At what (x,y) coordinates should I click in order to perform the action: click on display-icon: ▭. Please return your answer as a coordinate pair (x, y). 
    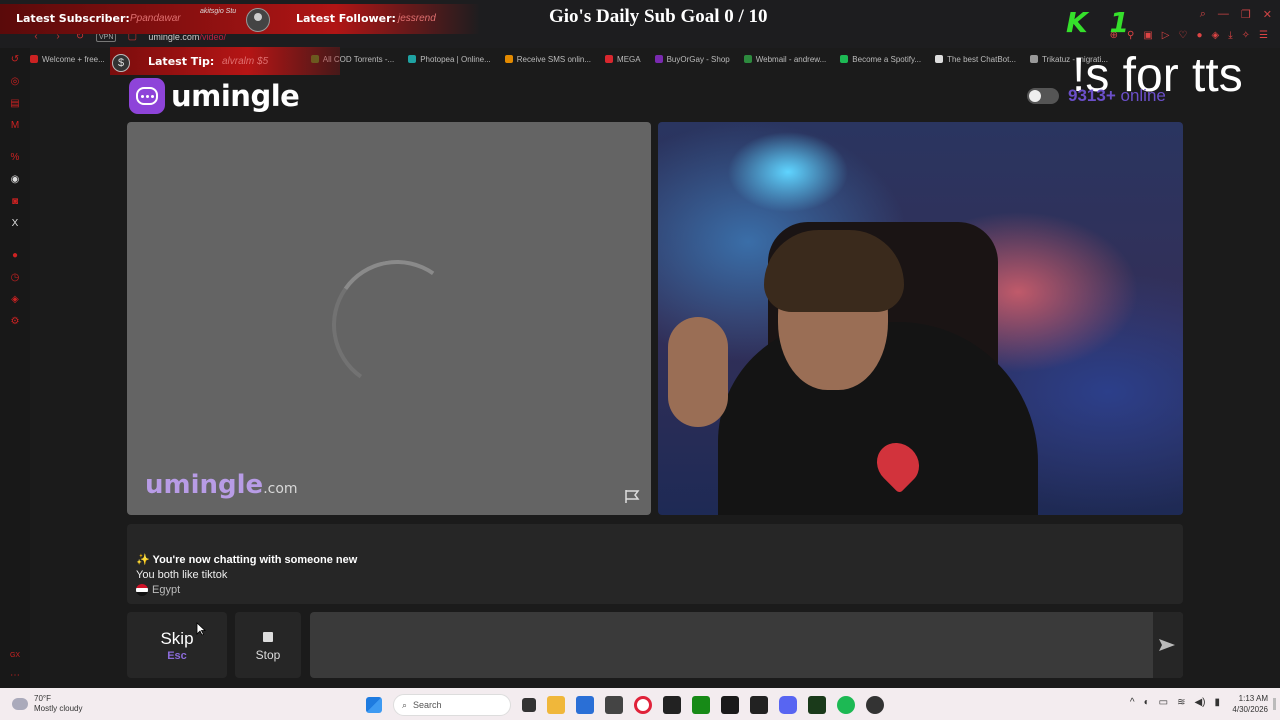
    Looking at the image, I should click on (1163, 702).